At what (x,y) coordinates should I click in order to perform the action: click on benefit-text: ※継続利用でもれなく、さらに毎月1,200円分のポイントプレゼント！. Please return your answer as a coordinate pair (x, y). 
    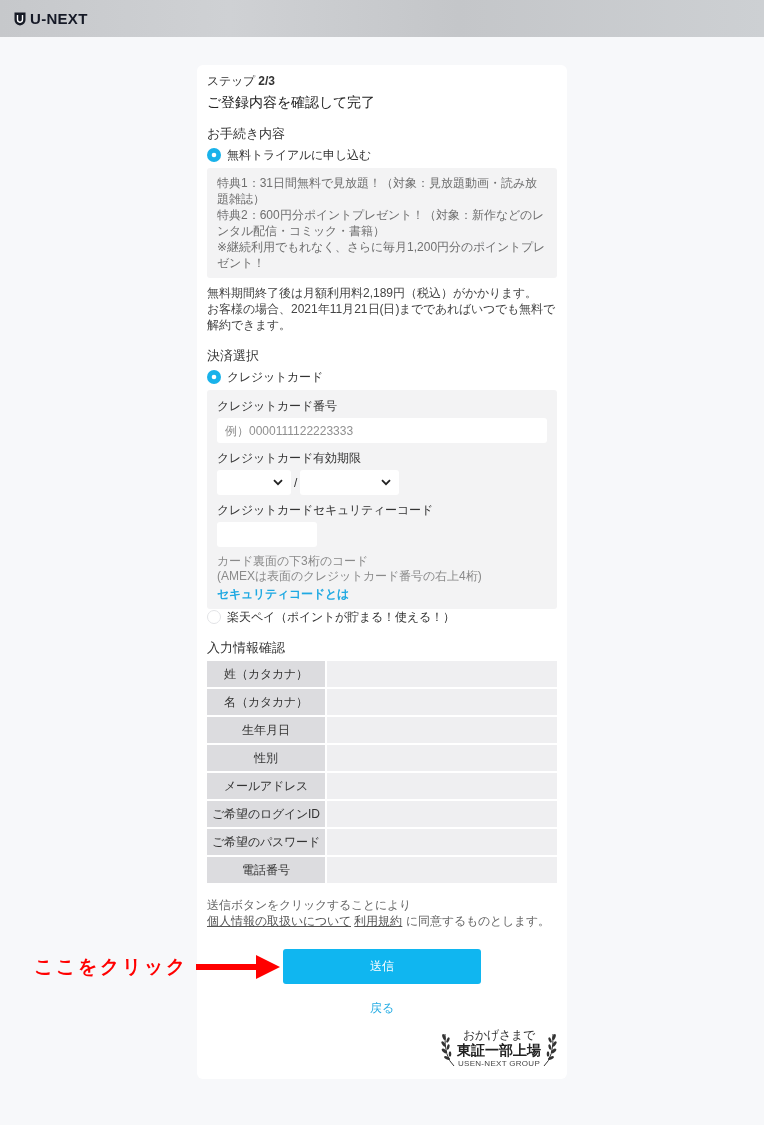
    Looking at the image, I should click on (382, 255).